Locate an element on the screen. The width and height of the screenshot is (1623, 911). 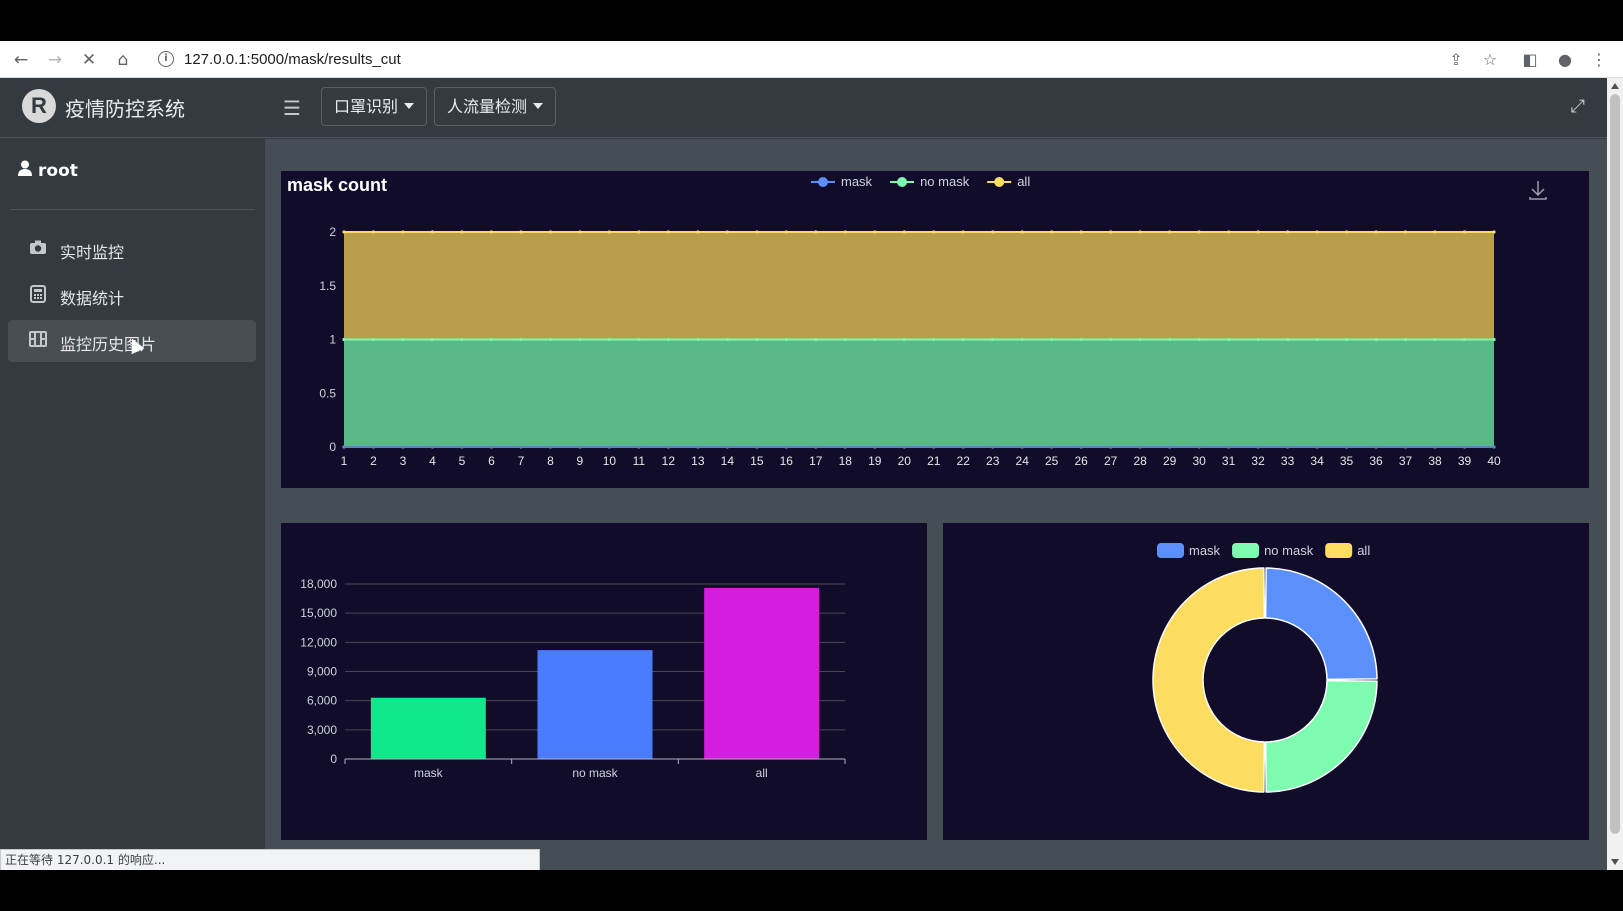
bookmark-star-icon: ☆ is located at coordinates (1490, 60).